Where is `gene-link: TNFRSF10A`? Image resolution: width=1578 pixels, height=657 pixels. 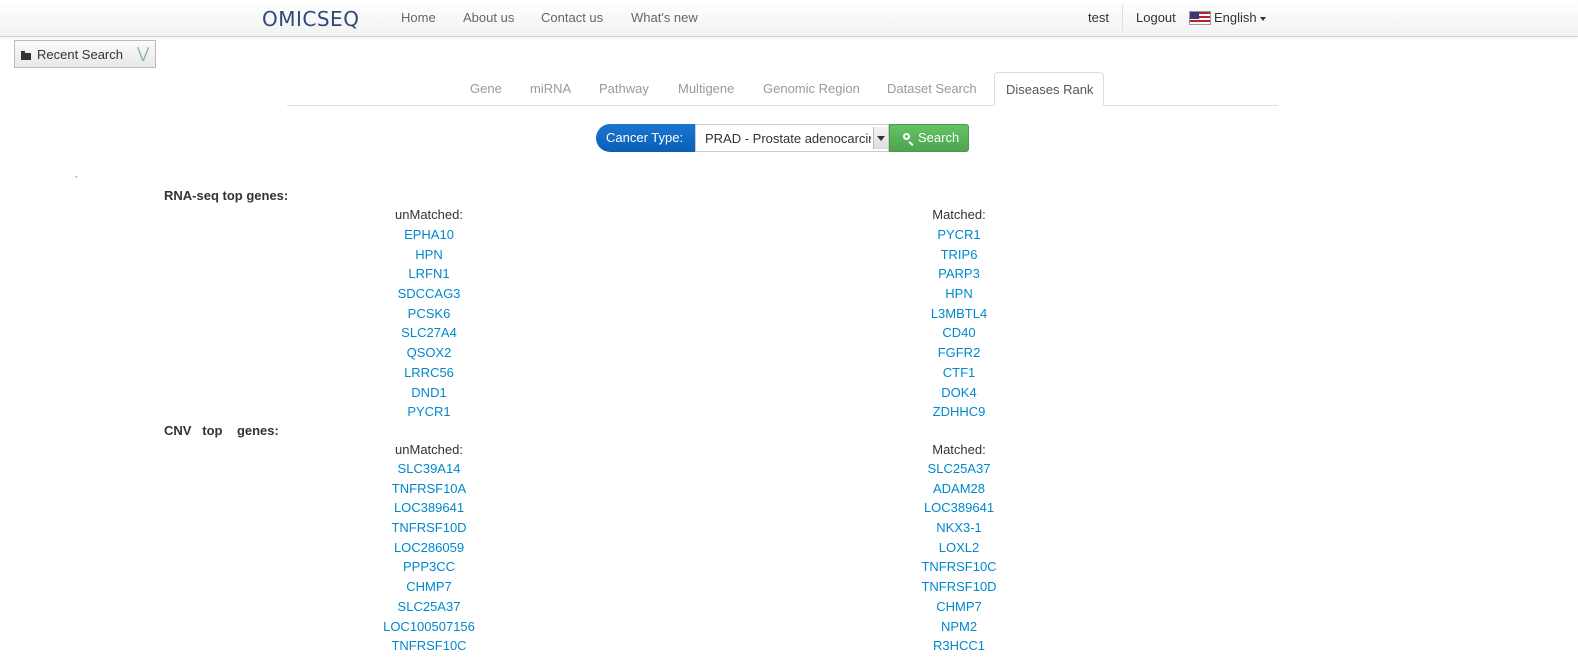 gene-link: TNFRSF10A is located at coordinates (429, 488).